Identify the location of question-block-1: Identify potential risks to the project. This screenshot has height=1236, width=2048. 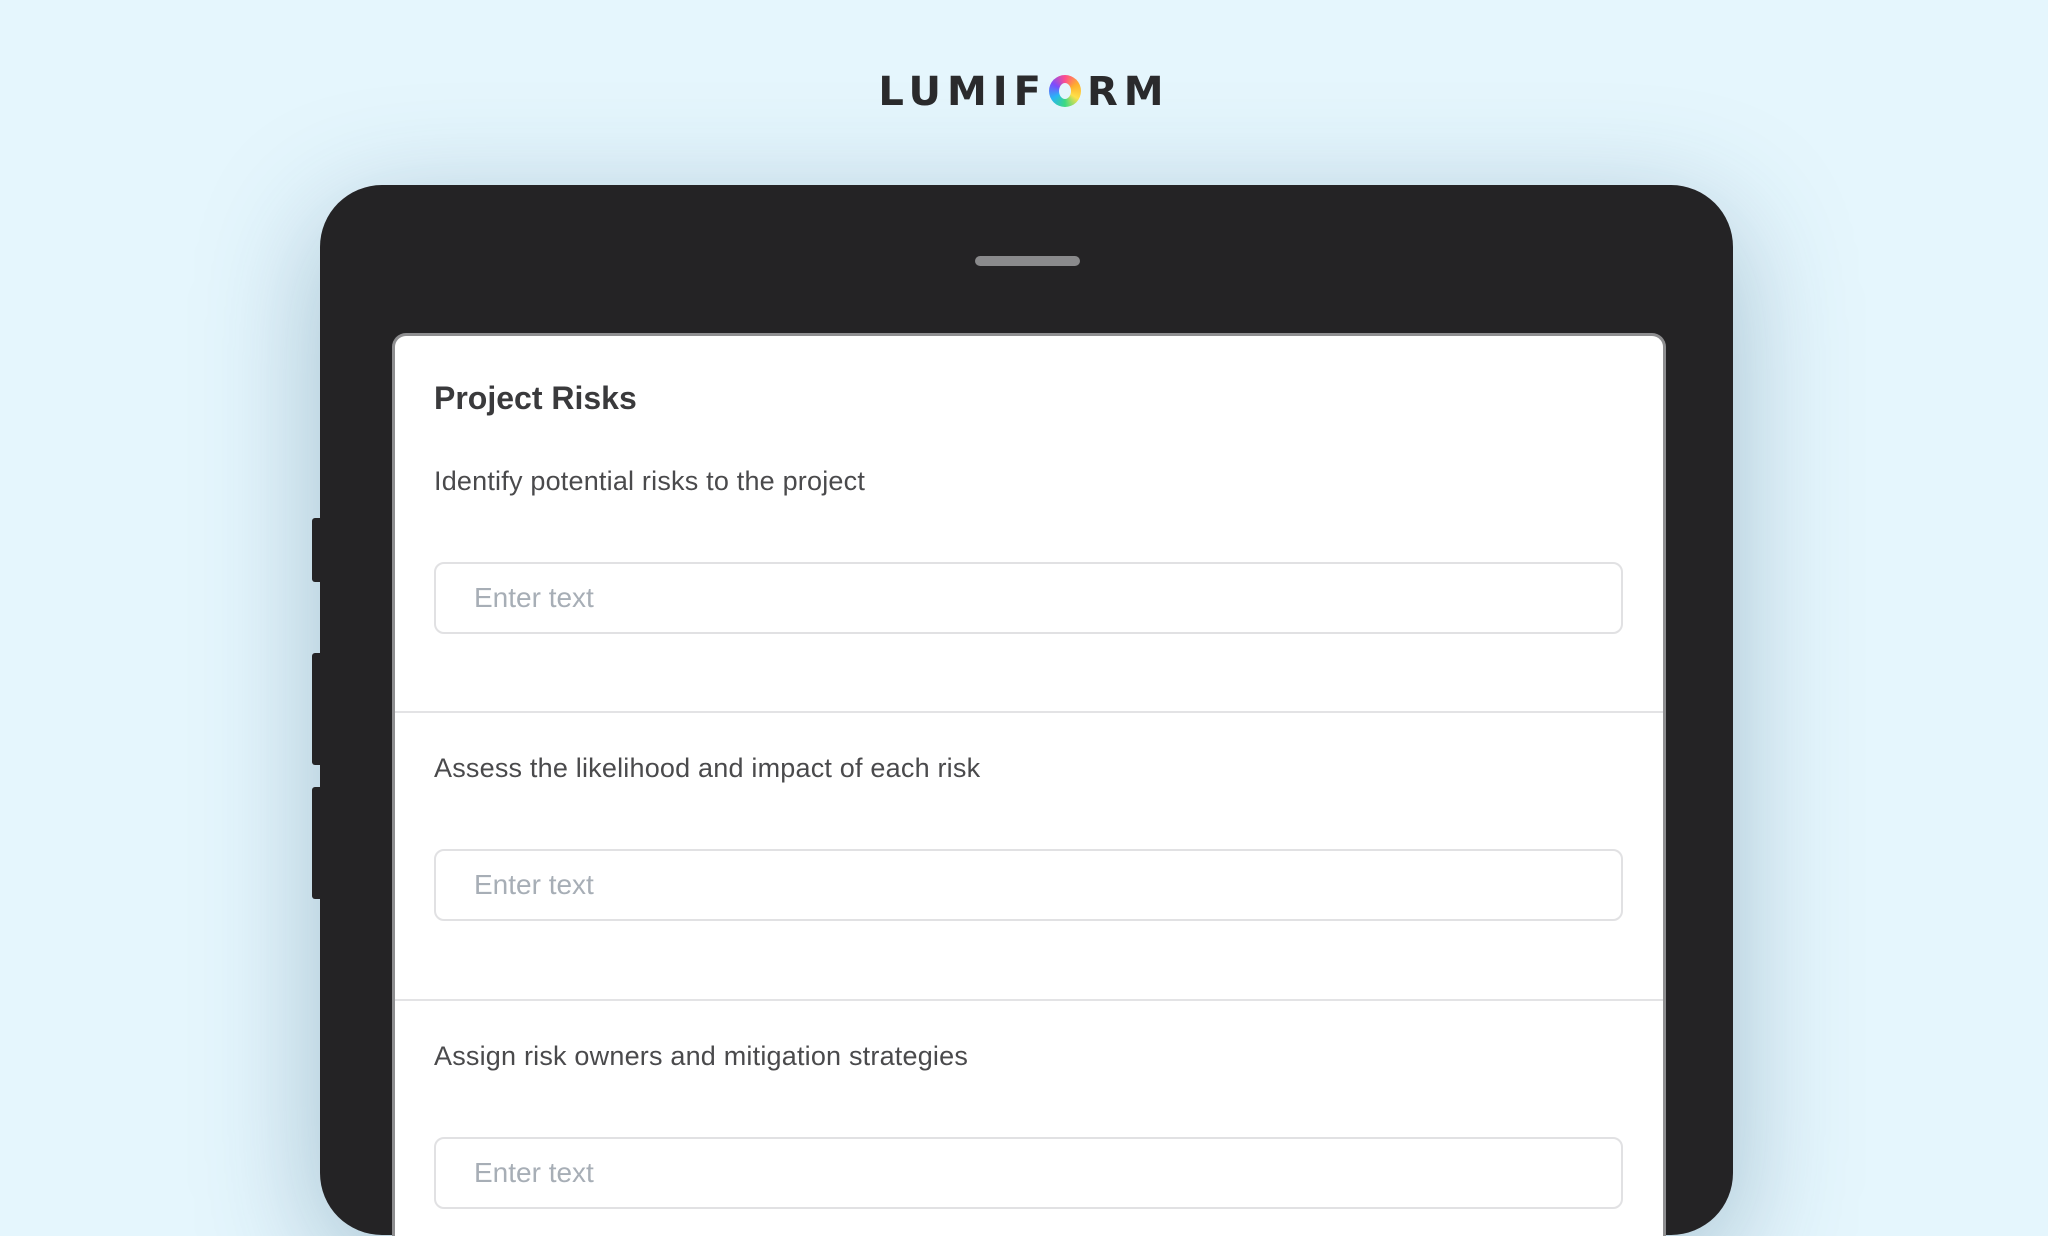
(1029, 485).